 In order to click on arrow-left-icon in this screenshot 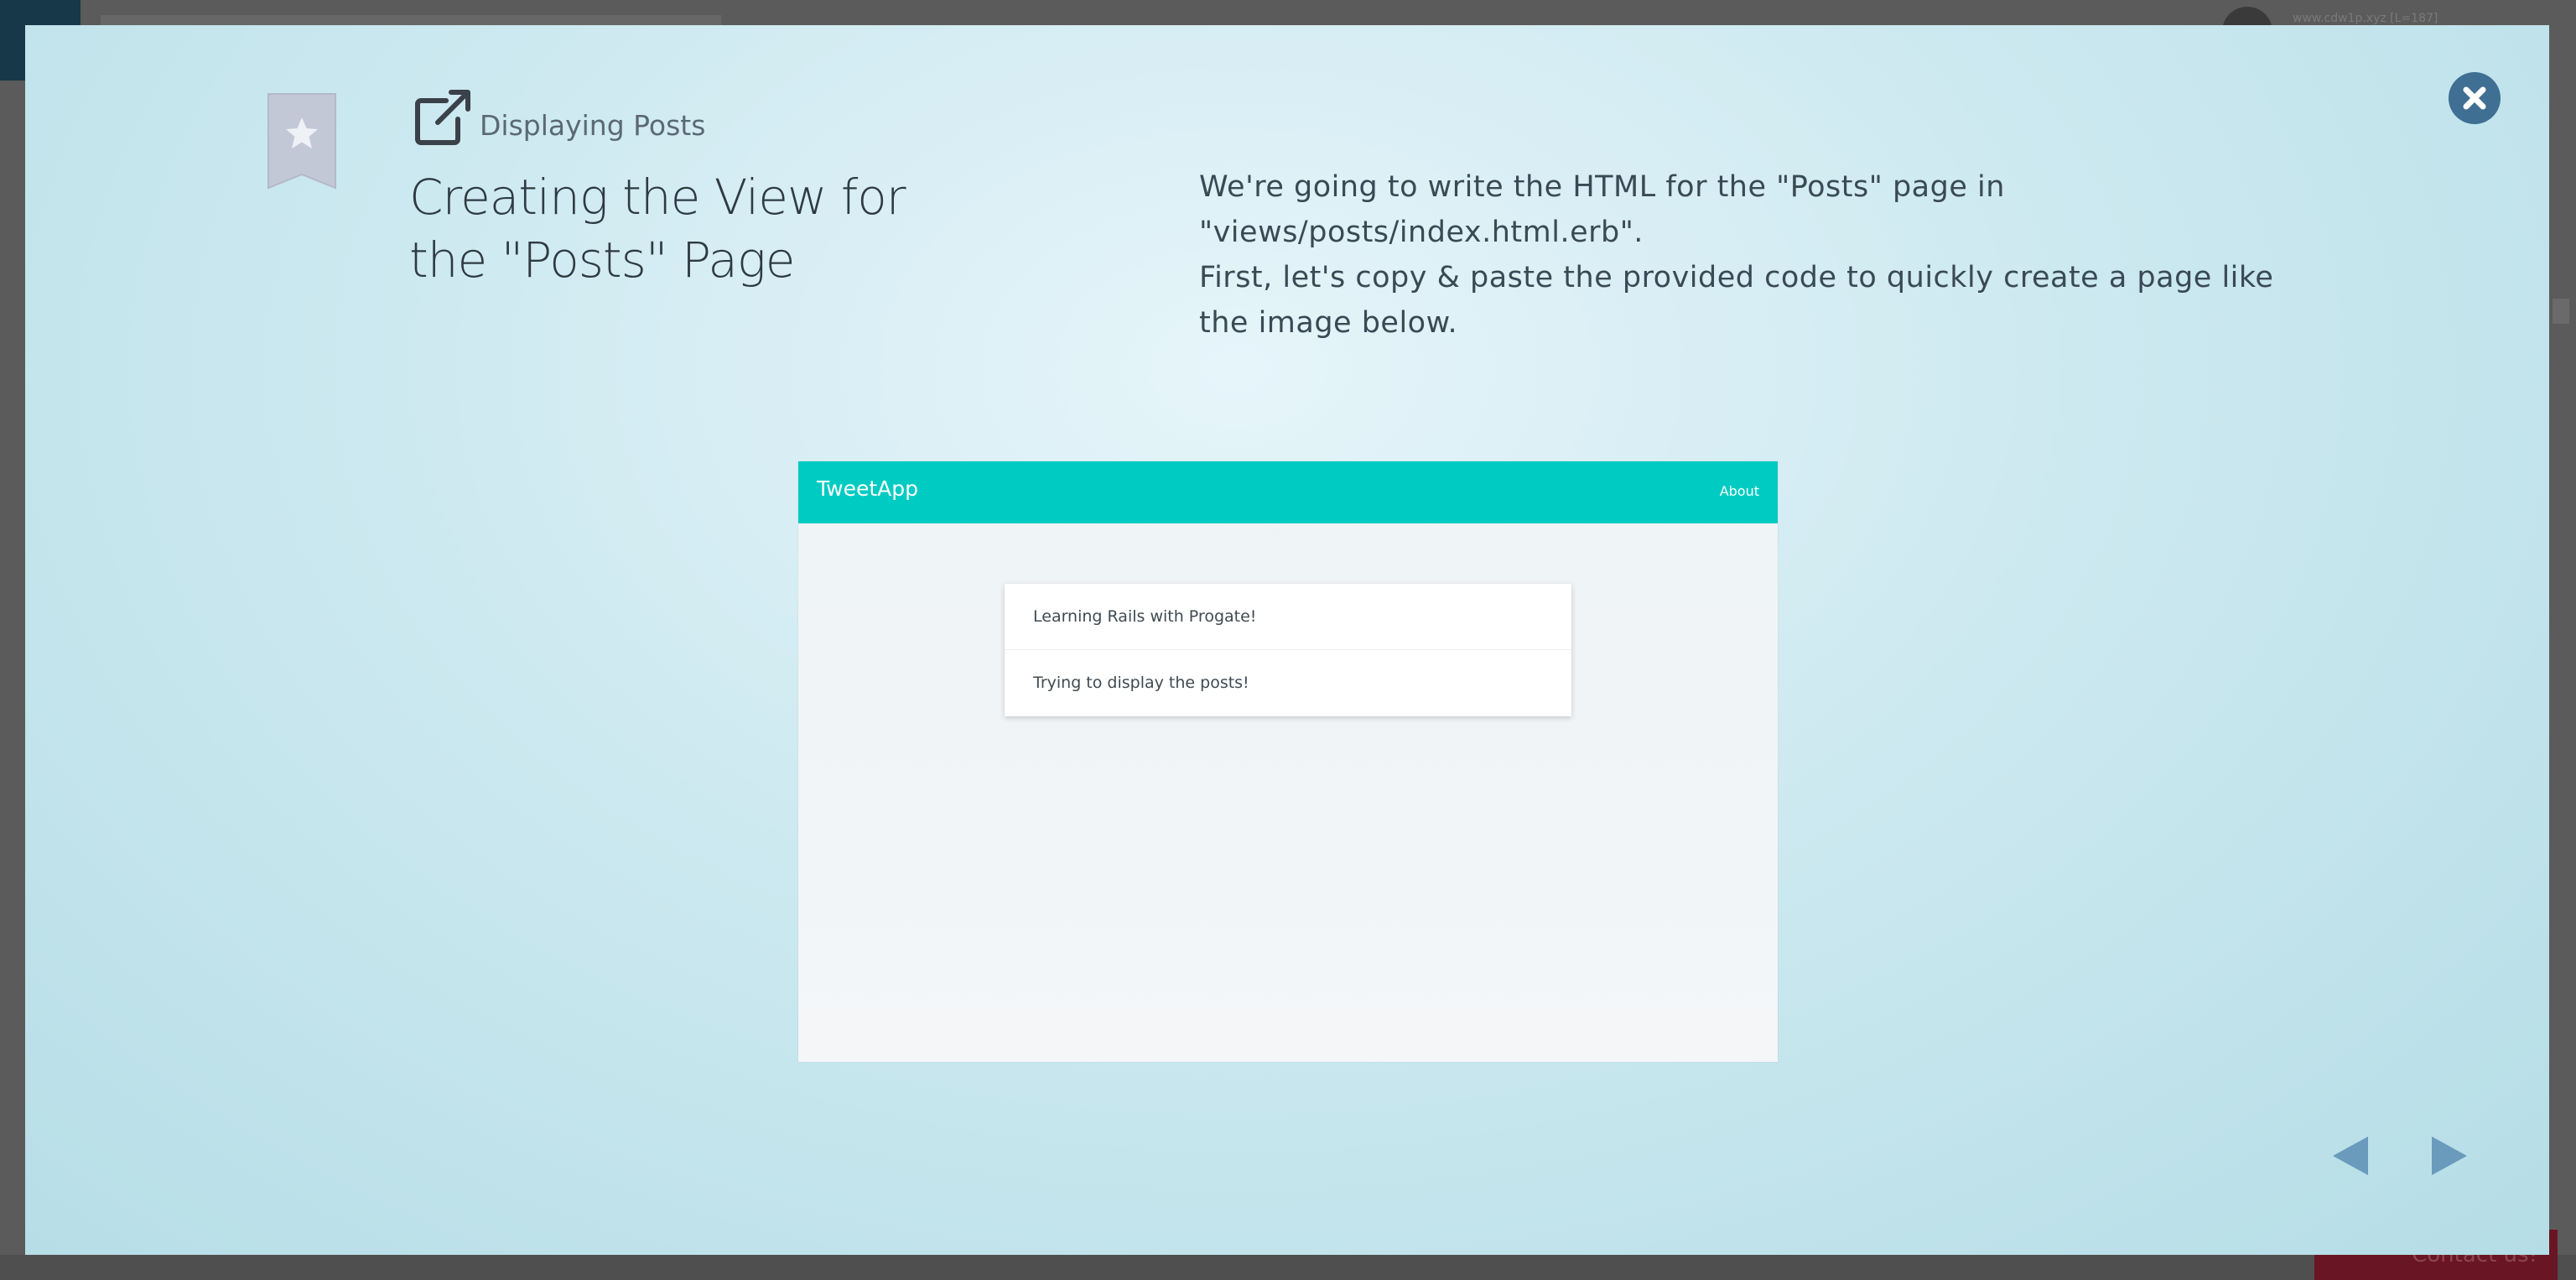, I will do `click(2350, 1156)`.